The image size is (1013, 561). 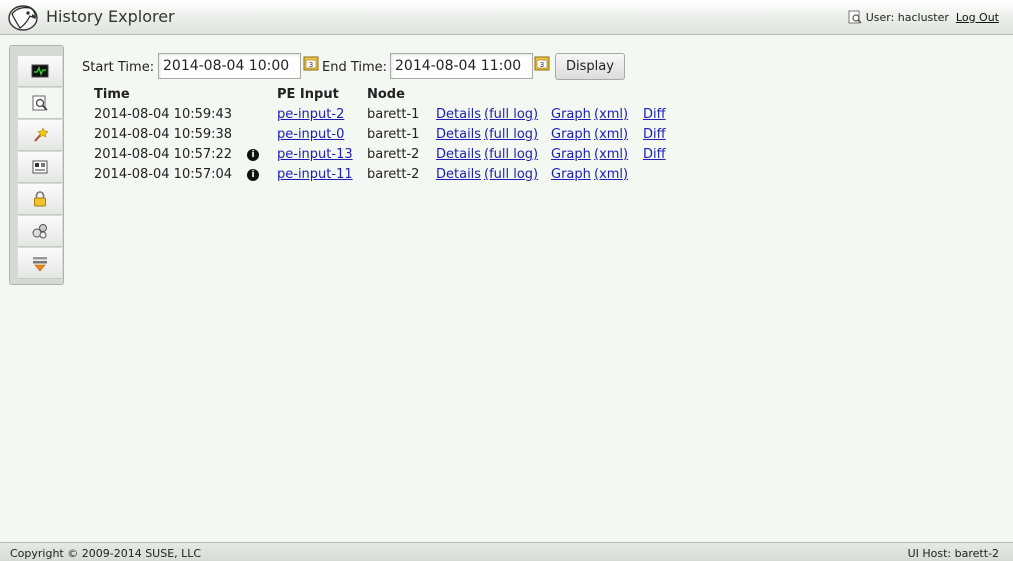 What do you see at coordinates (118, 67) in the screenshot?
I see `start-time-label: Start Time:` at bounding box center [118, 67].